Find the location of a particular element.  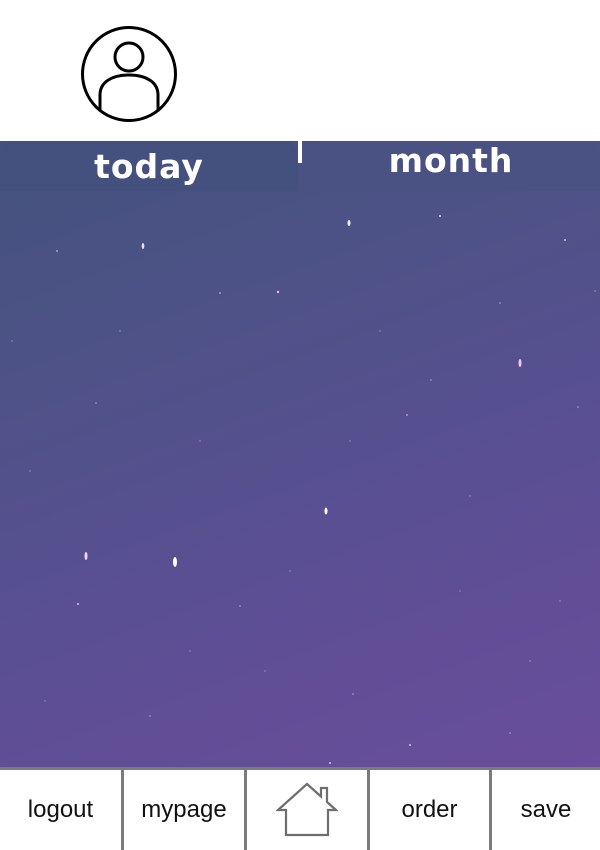

user-avatar-icon is located at coordinates (129, 74).